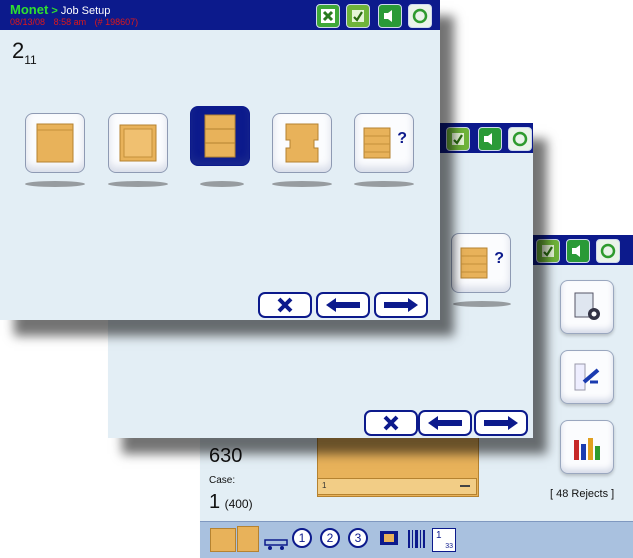 This screenshot has width=633, height=558. I want to click on page-indicator: 211, so click(24, 52).